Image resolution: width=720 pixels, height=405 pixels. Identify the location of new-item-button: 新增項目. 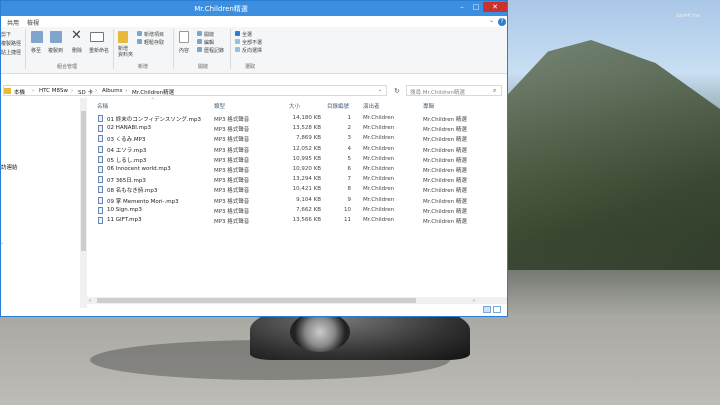
(154, 34).